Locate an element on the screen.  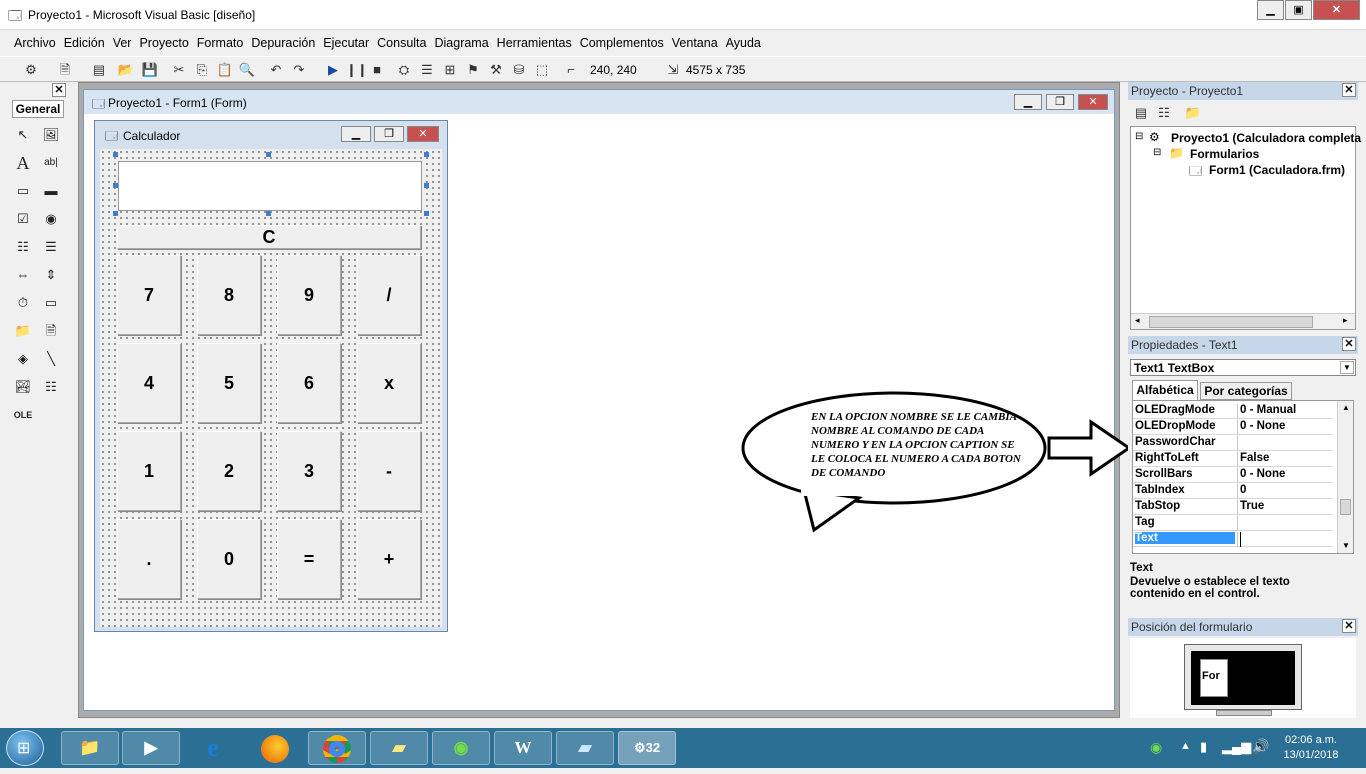
menu-item-edicion: Edición is located at coordinates (84, 43).